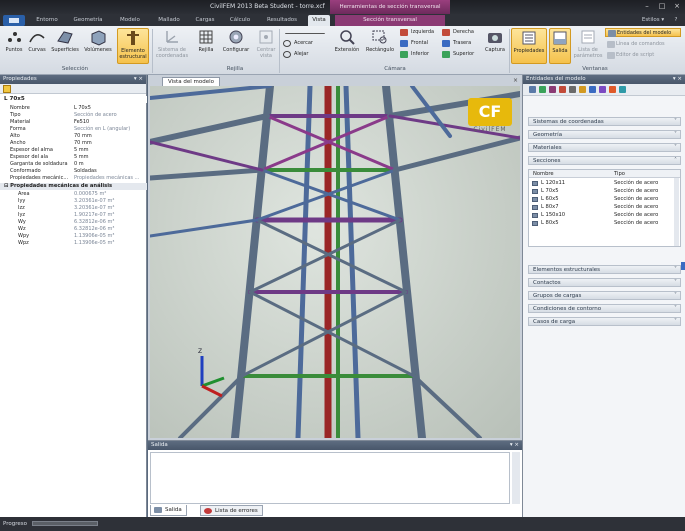 The width and height of the screenshot is (685, 531). I want to click on mech-property-row: Wpy 1.13906e-05 m³, so click(73, 236).